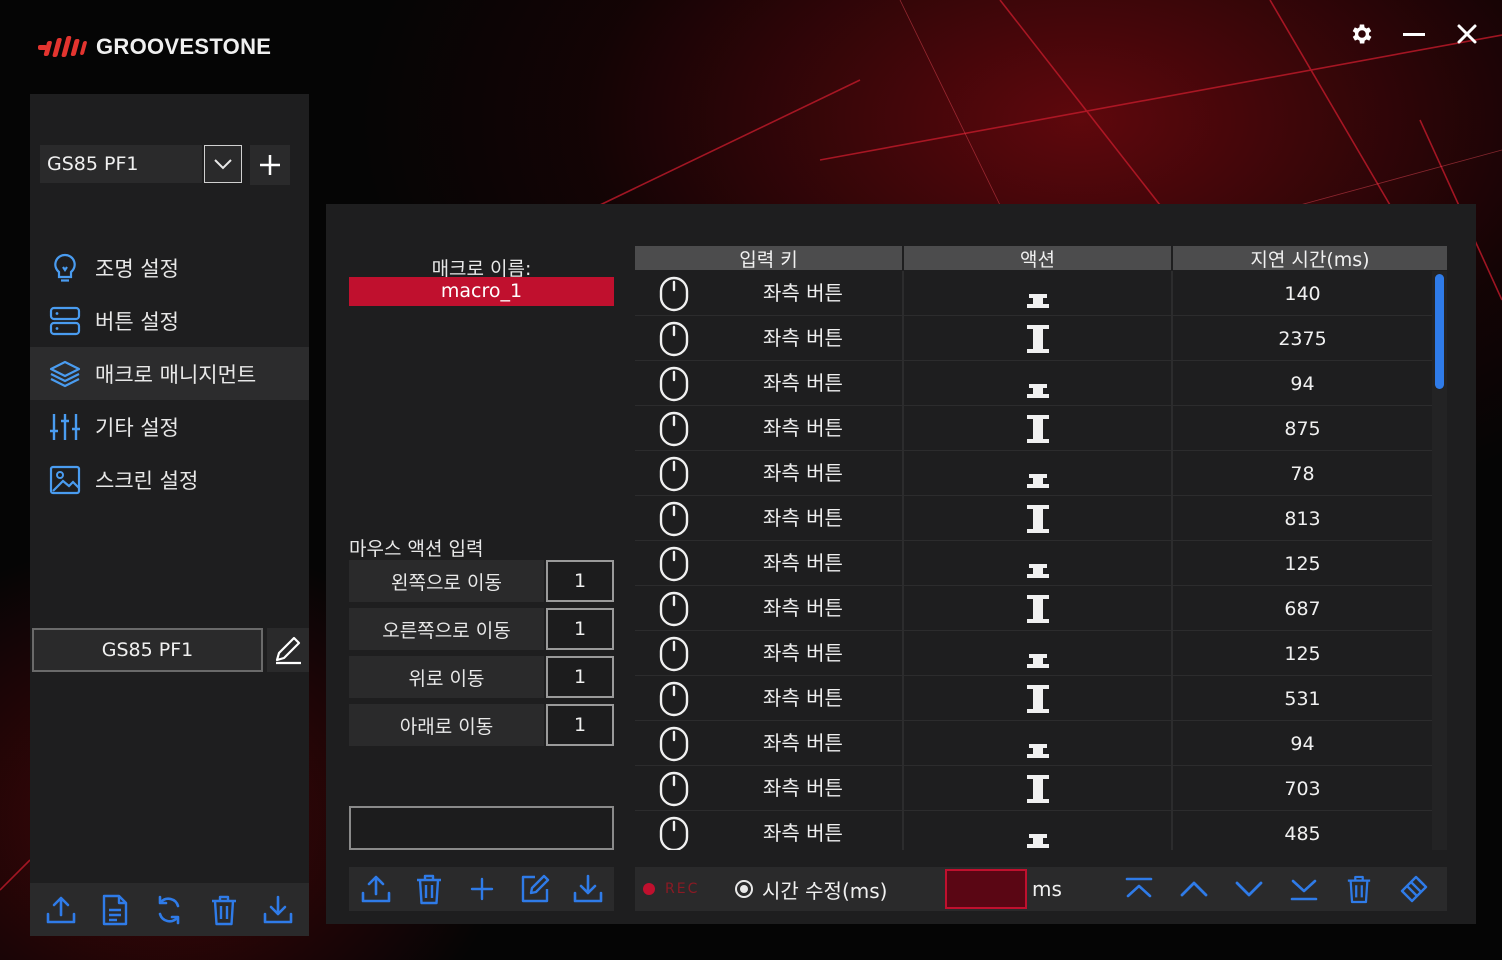  Describe the element at coordinates (1304, 889) in the screenshot. I see `move-to-bottom-button` at that location.